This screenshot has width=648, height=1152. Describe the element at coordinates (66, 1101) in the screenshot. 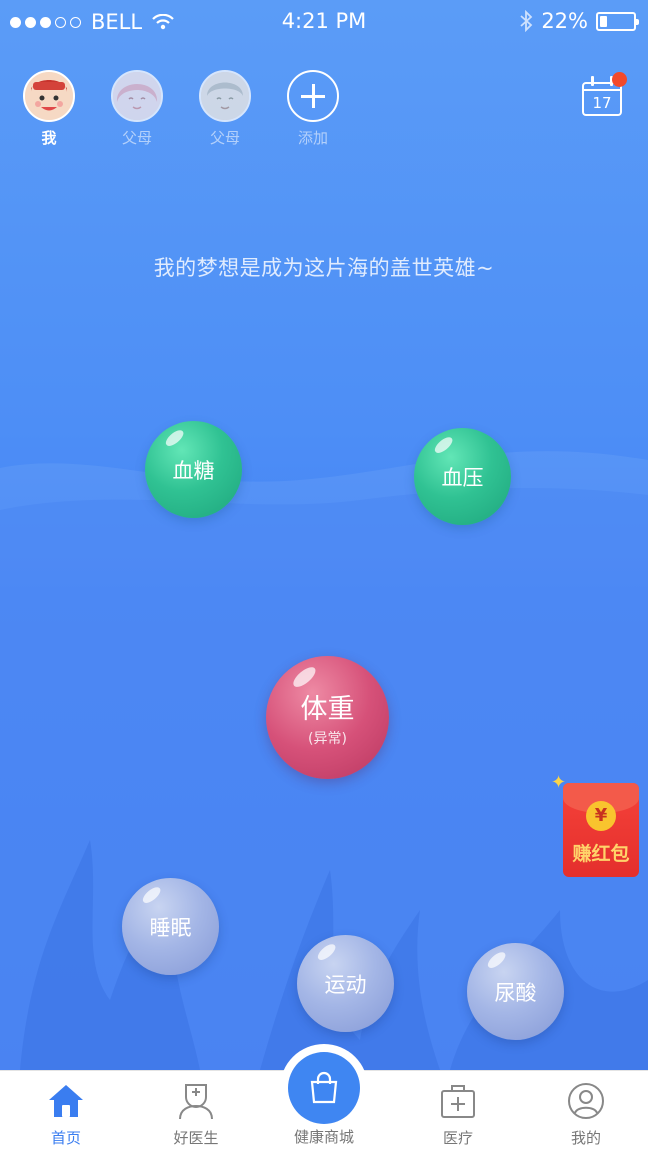

I see `home-icon` at that location.